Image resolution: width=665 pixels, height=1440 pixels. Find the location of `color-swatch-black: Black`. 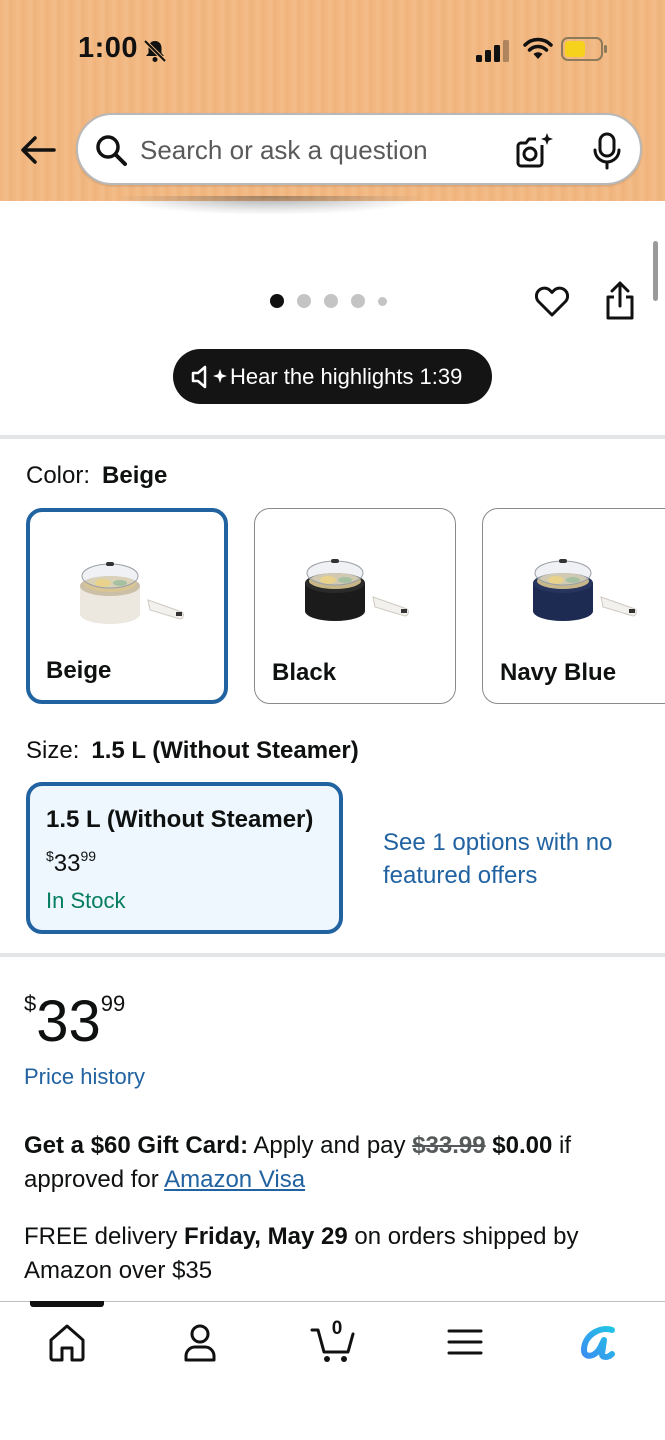

color-swatch-black: Black is located at coordinates (355, 606).